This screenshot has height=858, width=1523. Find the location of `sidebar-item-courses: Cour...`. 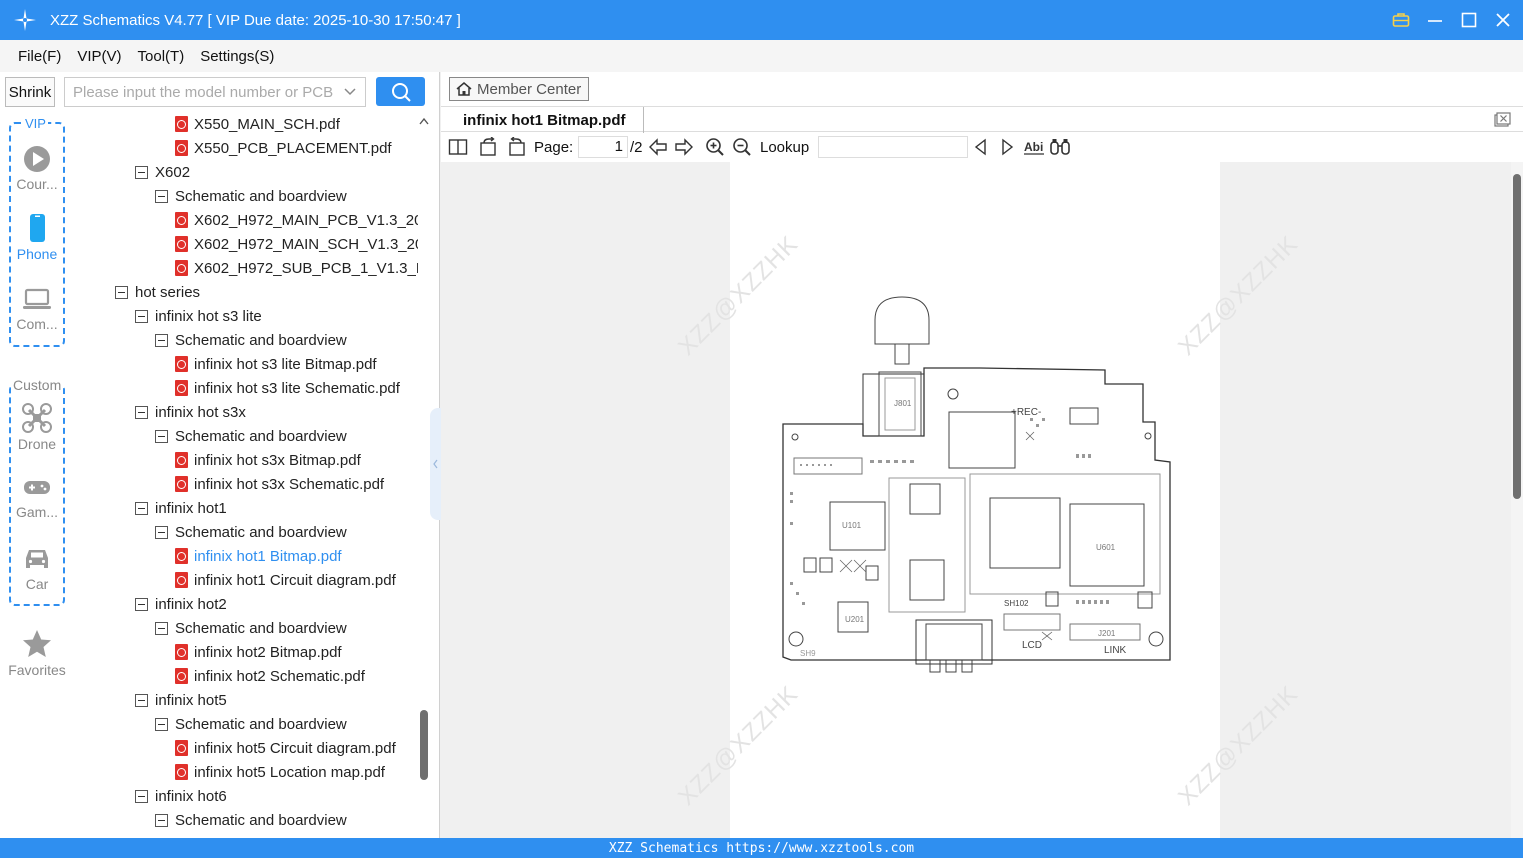

sidebar-item-courses: Cour... is located at coordinates (37, 168).